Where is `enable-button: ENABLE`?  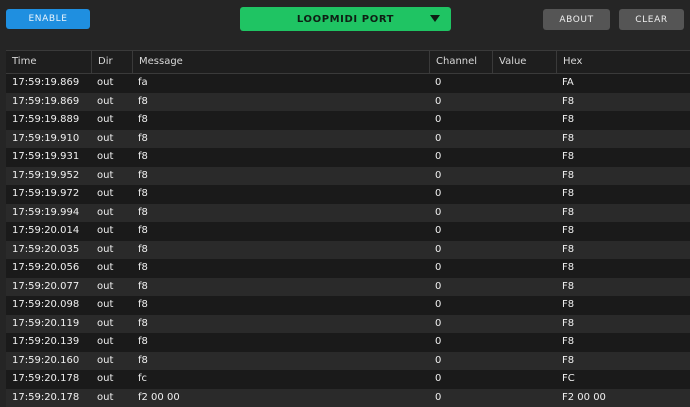 enable-button: ENABLE is located at coordinates (48, 19).